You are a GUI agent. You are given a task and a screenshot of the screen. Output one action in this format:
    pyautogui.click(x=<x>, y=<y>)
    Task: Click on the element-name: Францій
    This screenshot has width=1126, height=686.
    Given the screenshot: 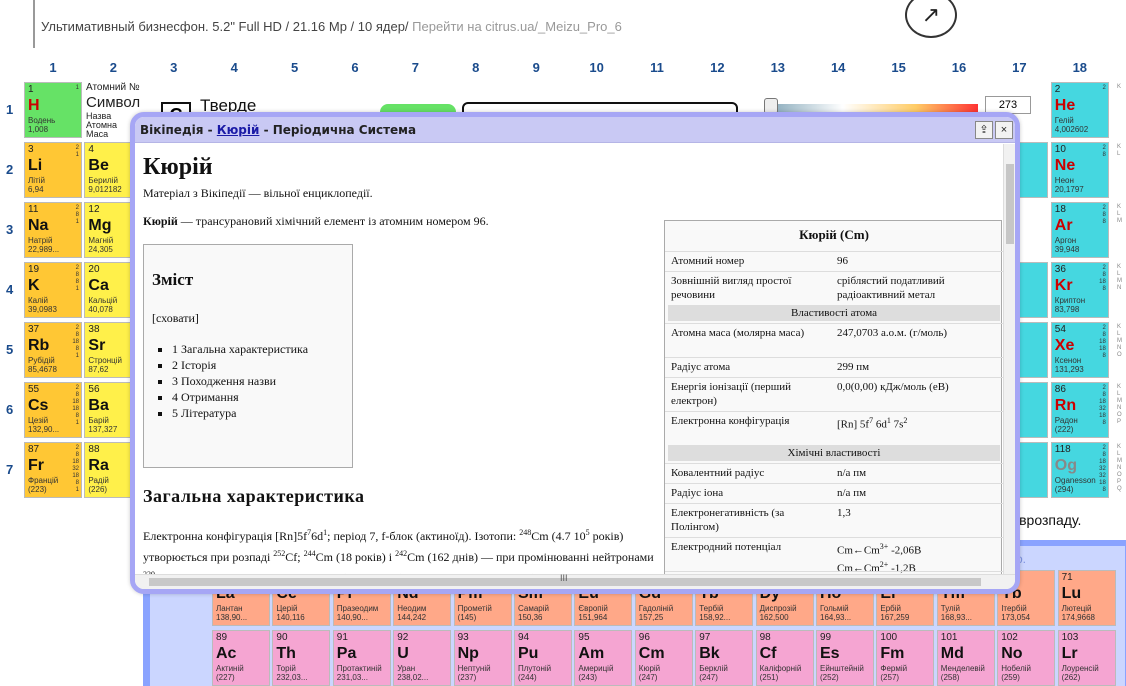 What is the action you would take?
    pyautogui.click(x=43, y=480)
    